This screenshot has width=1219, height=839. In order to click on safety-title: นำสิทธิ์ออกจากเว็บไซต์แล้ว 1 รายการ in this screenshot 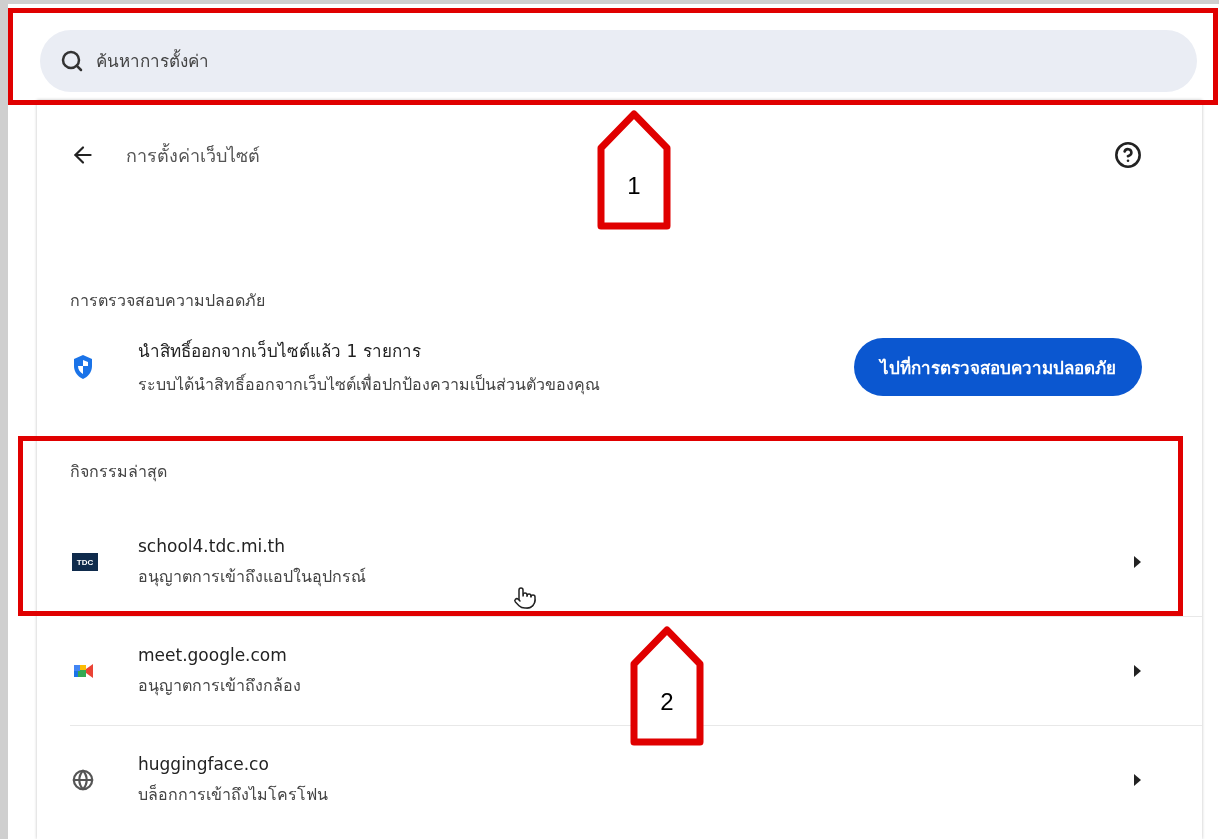, I will do `click(280, 350)`.